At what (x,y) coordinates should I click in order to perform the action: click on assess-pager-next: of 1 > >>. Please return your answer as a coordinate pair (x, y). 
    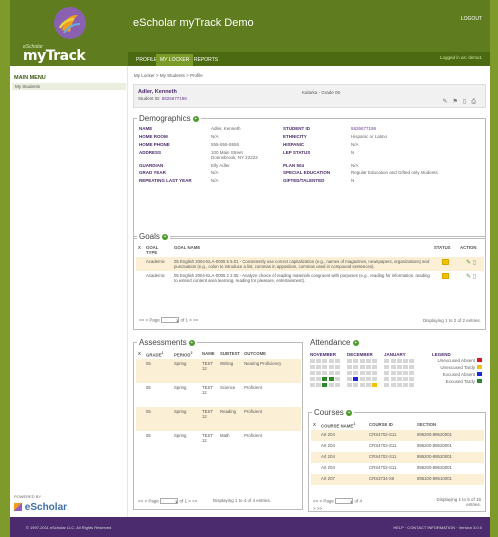
    Looking at the image, I should click on (188, 501).